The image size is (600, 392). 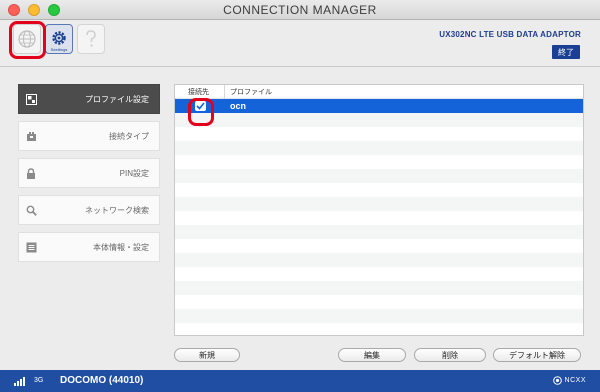 I want to click on delete-profile-button: 削除, so click(x=450, y=355).